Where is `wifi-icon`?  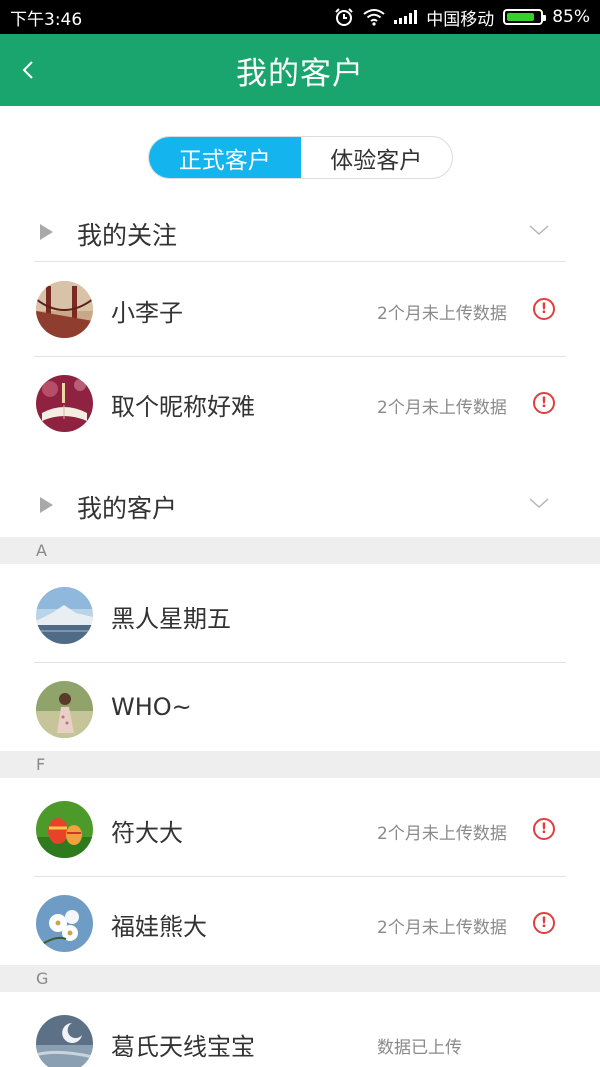 wifi-icon is located at coordinates (374, 17).